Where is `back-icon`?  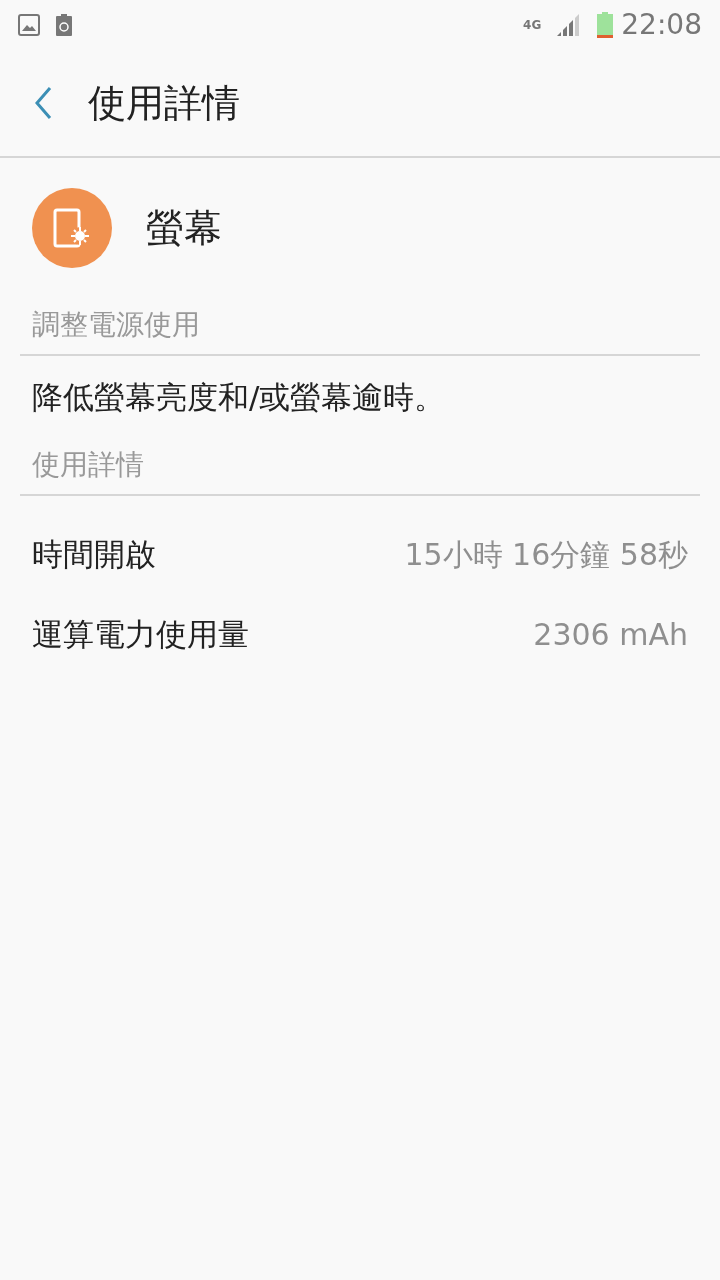 back-icon is located at coordinates (44, 103).